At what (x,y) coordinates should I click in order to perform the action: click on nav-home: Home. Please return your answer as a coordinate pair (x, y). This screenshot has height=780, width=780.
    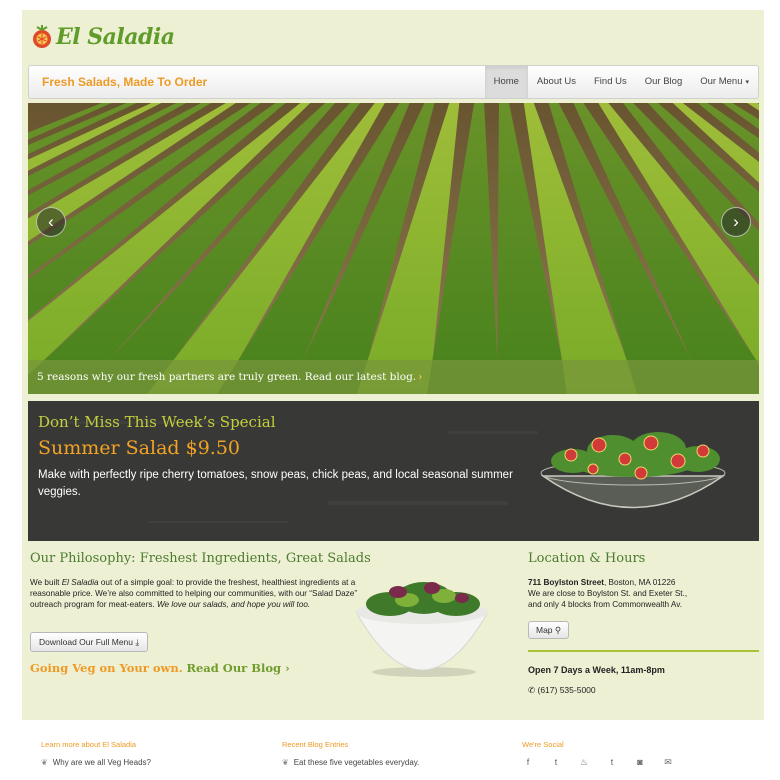
    Looking at the image, I should click on (506, 82).